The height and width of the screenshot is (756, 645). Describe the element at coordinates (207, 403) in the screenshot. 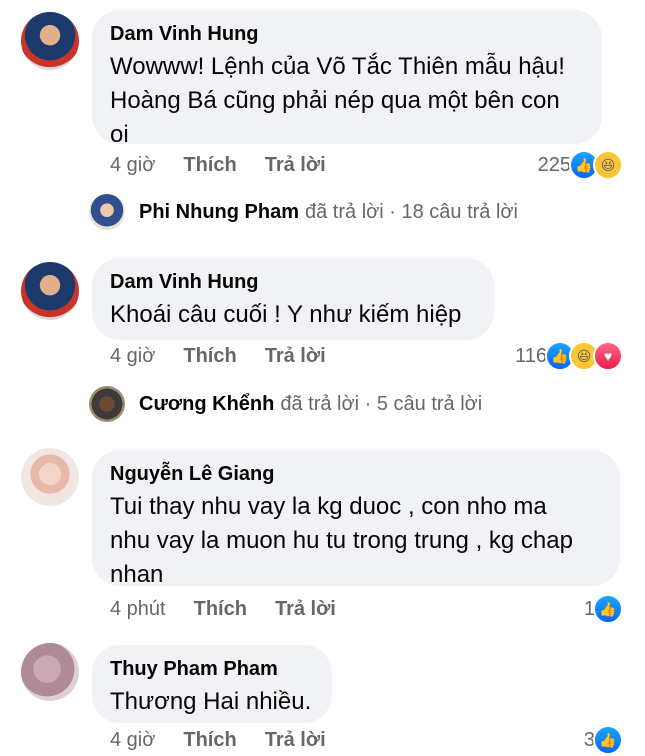

I see `reply-author: Cương Khểnh` at that location.